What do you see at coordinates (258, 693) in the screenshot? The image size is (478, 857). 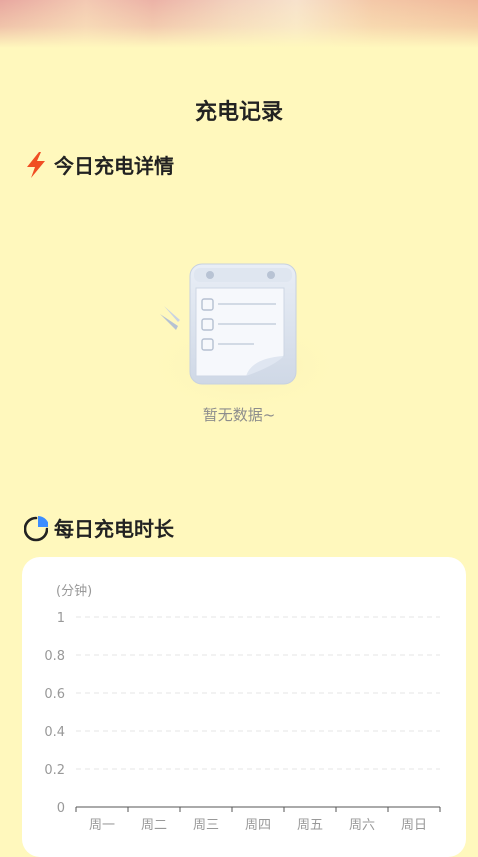 I see `chart-grid` at bounding box center [258, 693].